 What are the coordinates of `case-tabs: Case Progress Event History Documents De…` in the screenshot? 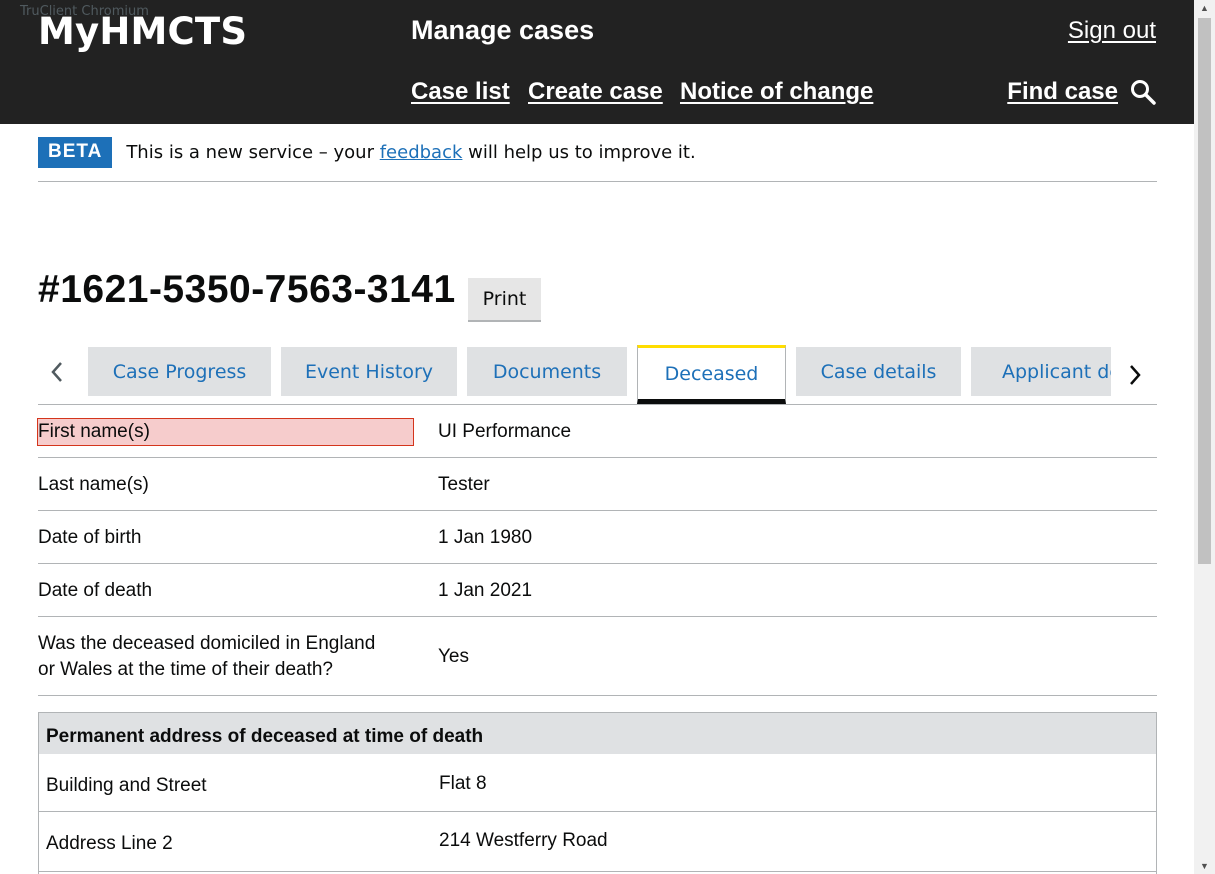 It's located at (597, 375).